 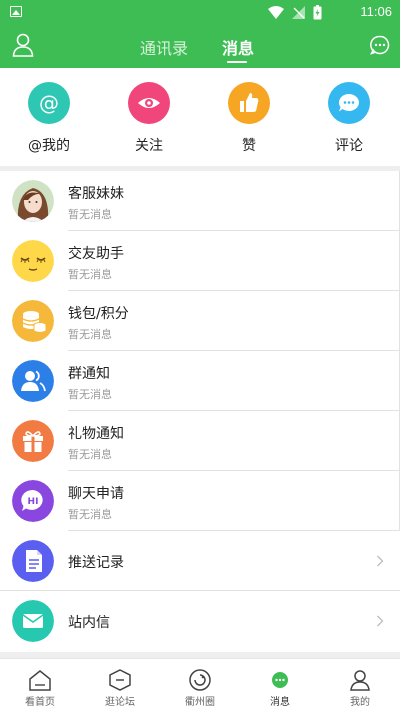 What do you see at coordinates (200, 702) in the screenshot?
I see `tab-label: 衢州圈` at bounding box center [200, 702].